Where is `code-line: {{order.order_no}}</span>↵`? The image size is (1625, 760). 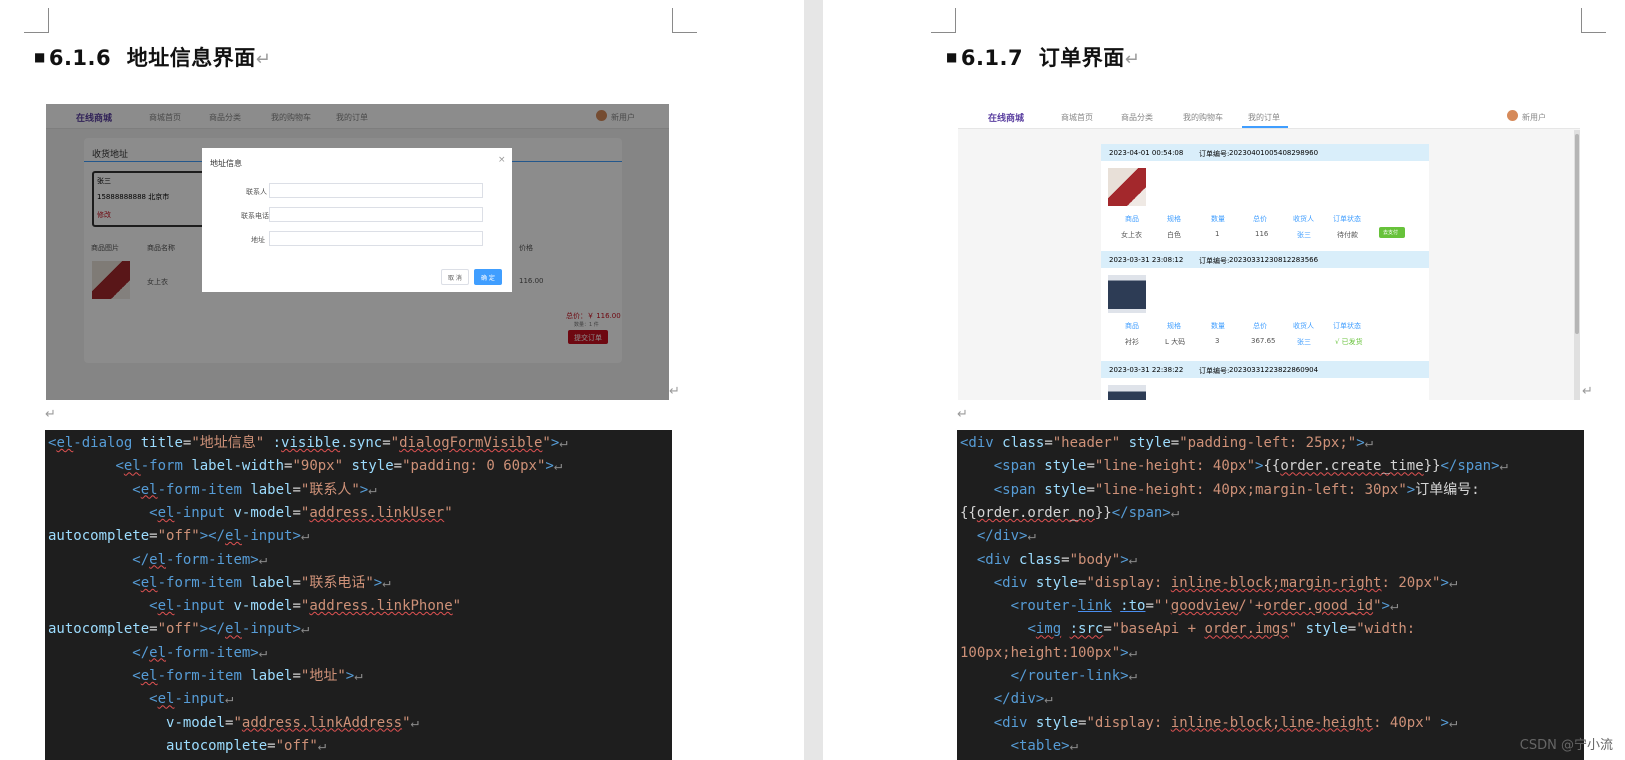 code-line: {{order.order_no}}</span>↵ is located at coordinates (1069, 513).